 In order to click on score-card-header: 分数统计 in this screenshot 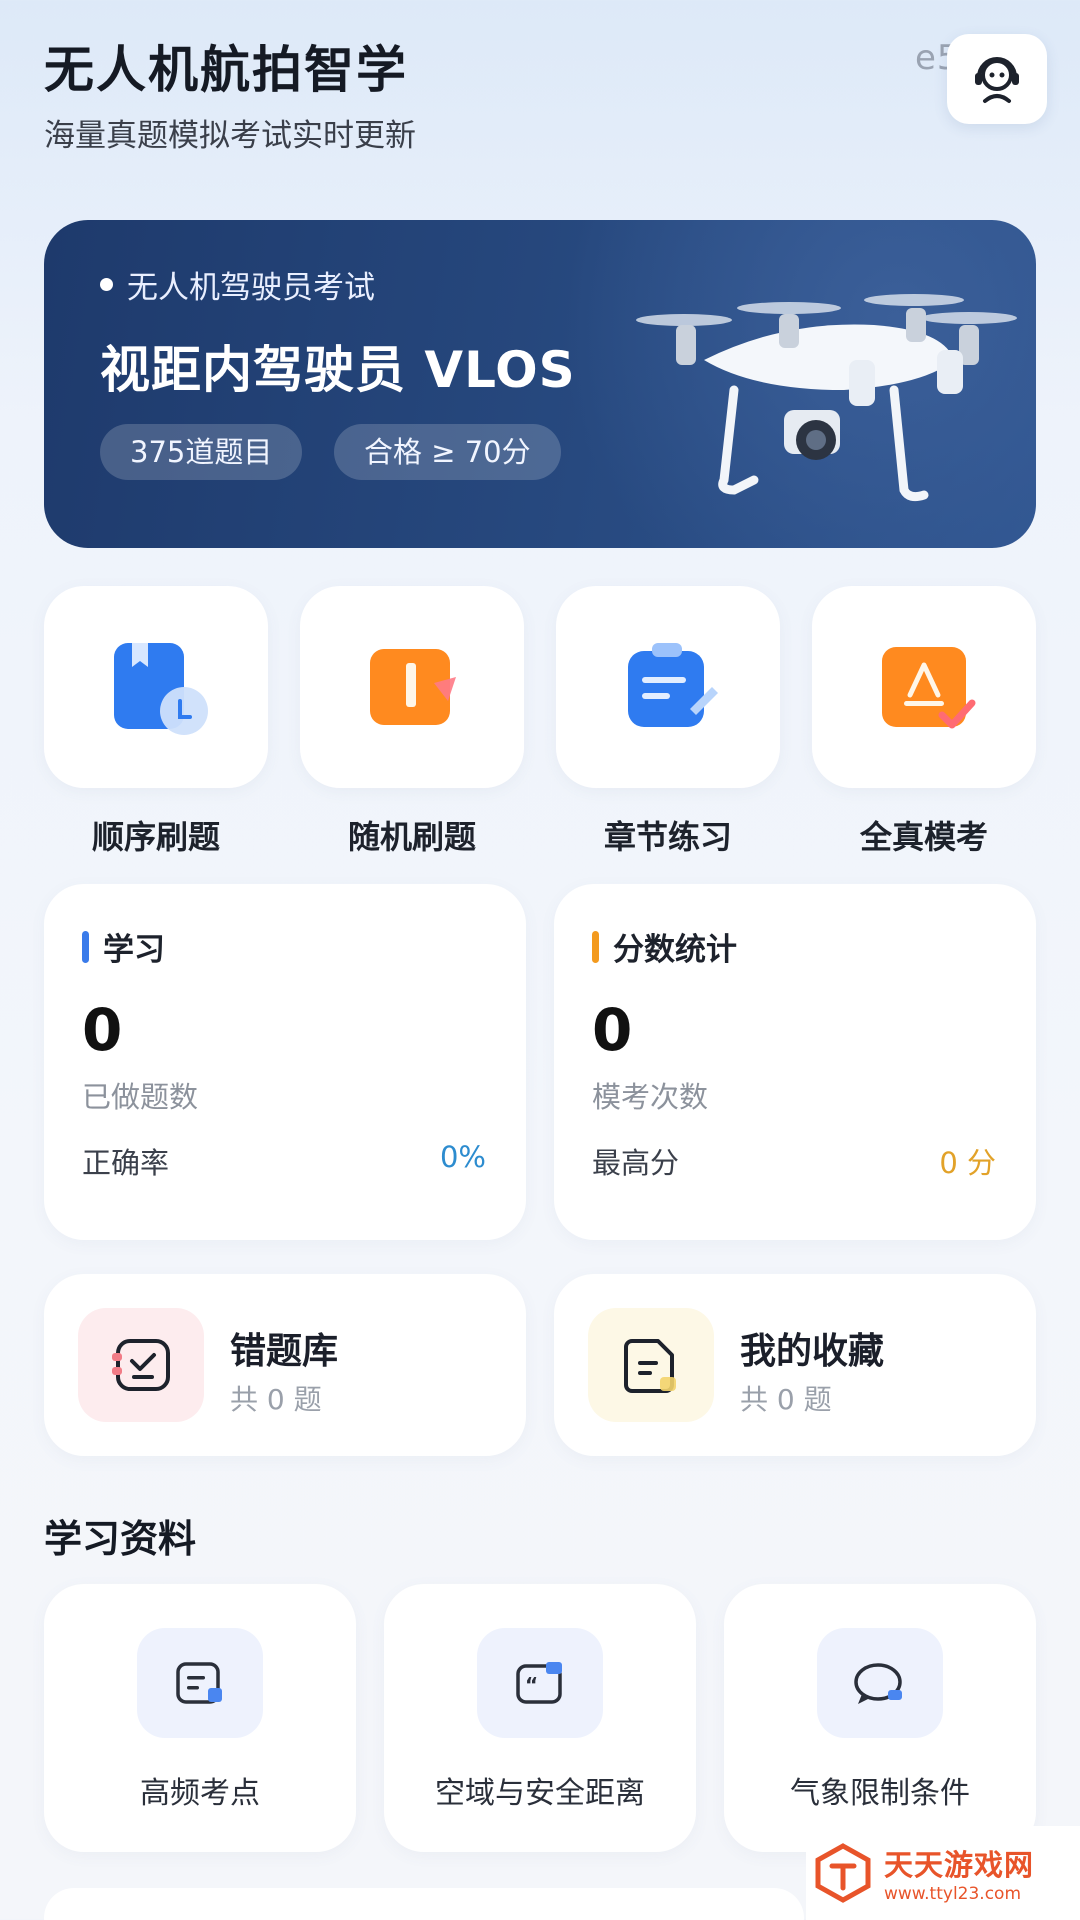, I will do `click(664, 946)`.